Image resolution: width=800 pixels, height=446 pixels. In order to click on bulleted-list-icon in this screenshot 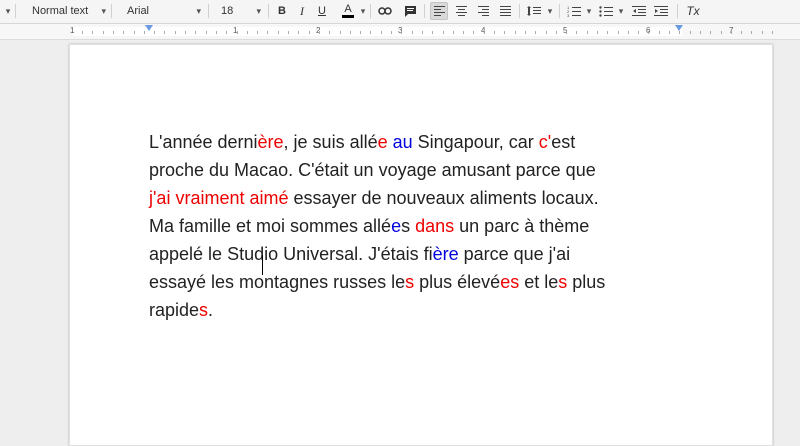, I will do `click(606, 11)`.